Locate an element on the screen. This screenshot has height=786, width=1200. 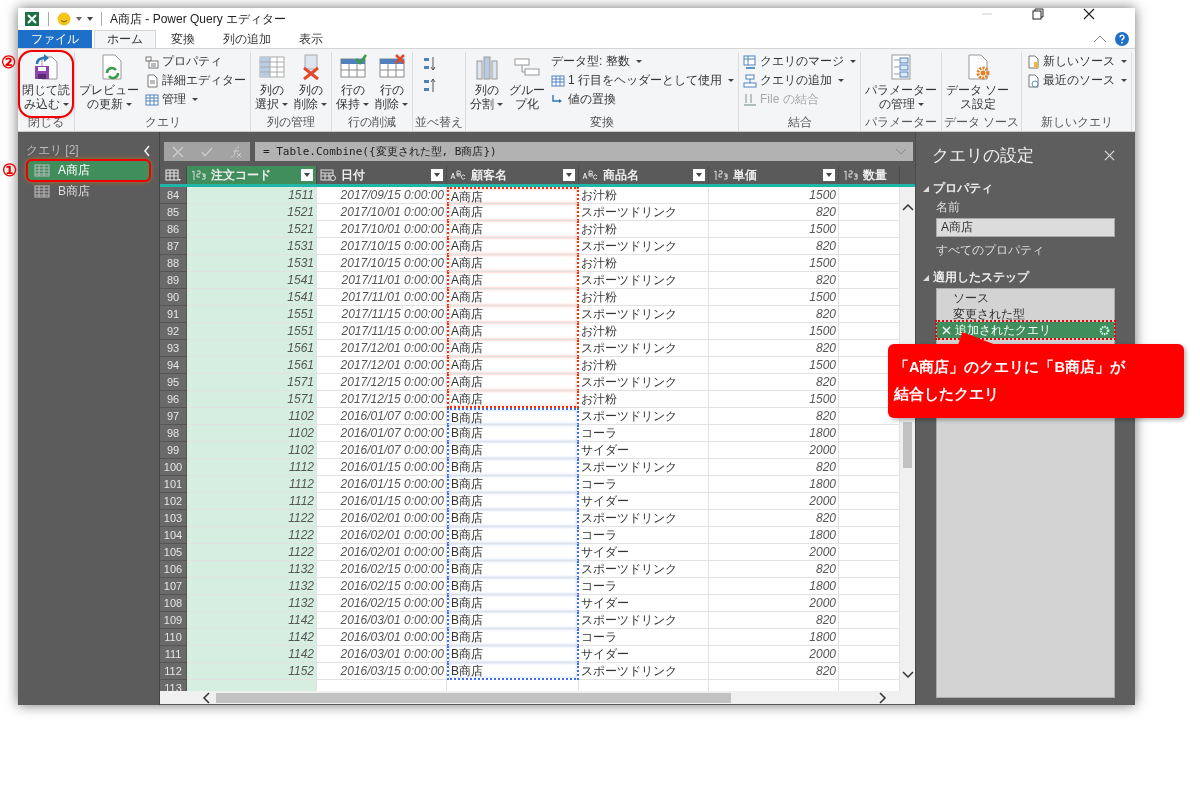
check-icon is located at coordinates (207, 151).